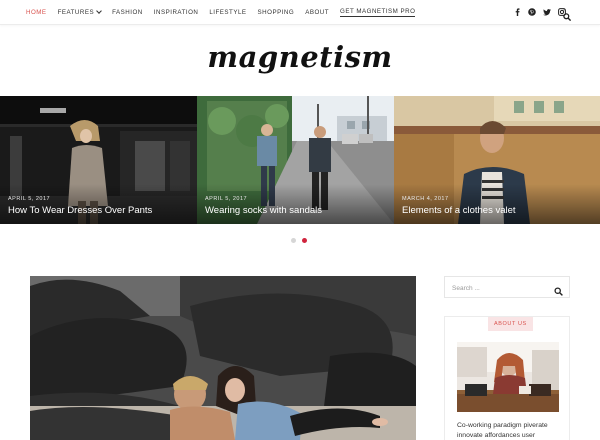 This screenshot has width=600, height=440. Describe the element at coordinates (459, 210) in the screenshot. I see `slide-title: Elements of a clothes valet` at that location.